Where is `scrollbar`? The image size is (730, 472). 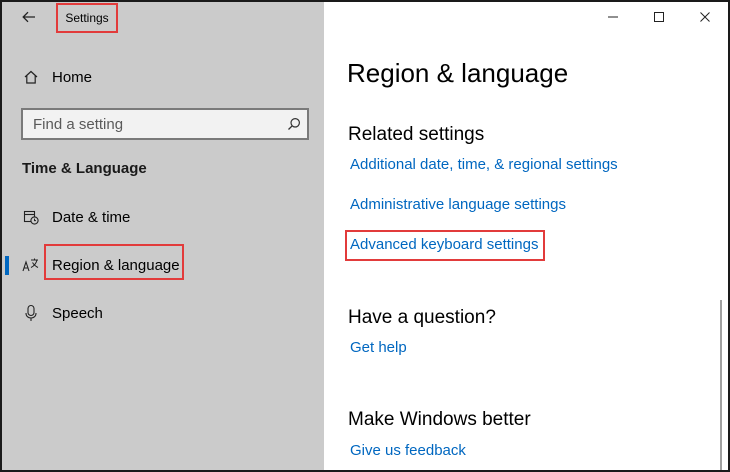 scrollbar is located at coordinates (721, 385).